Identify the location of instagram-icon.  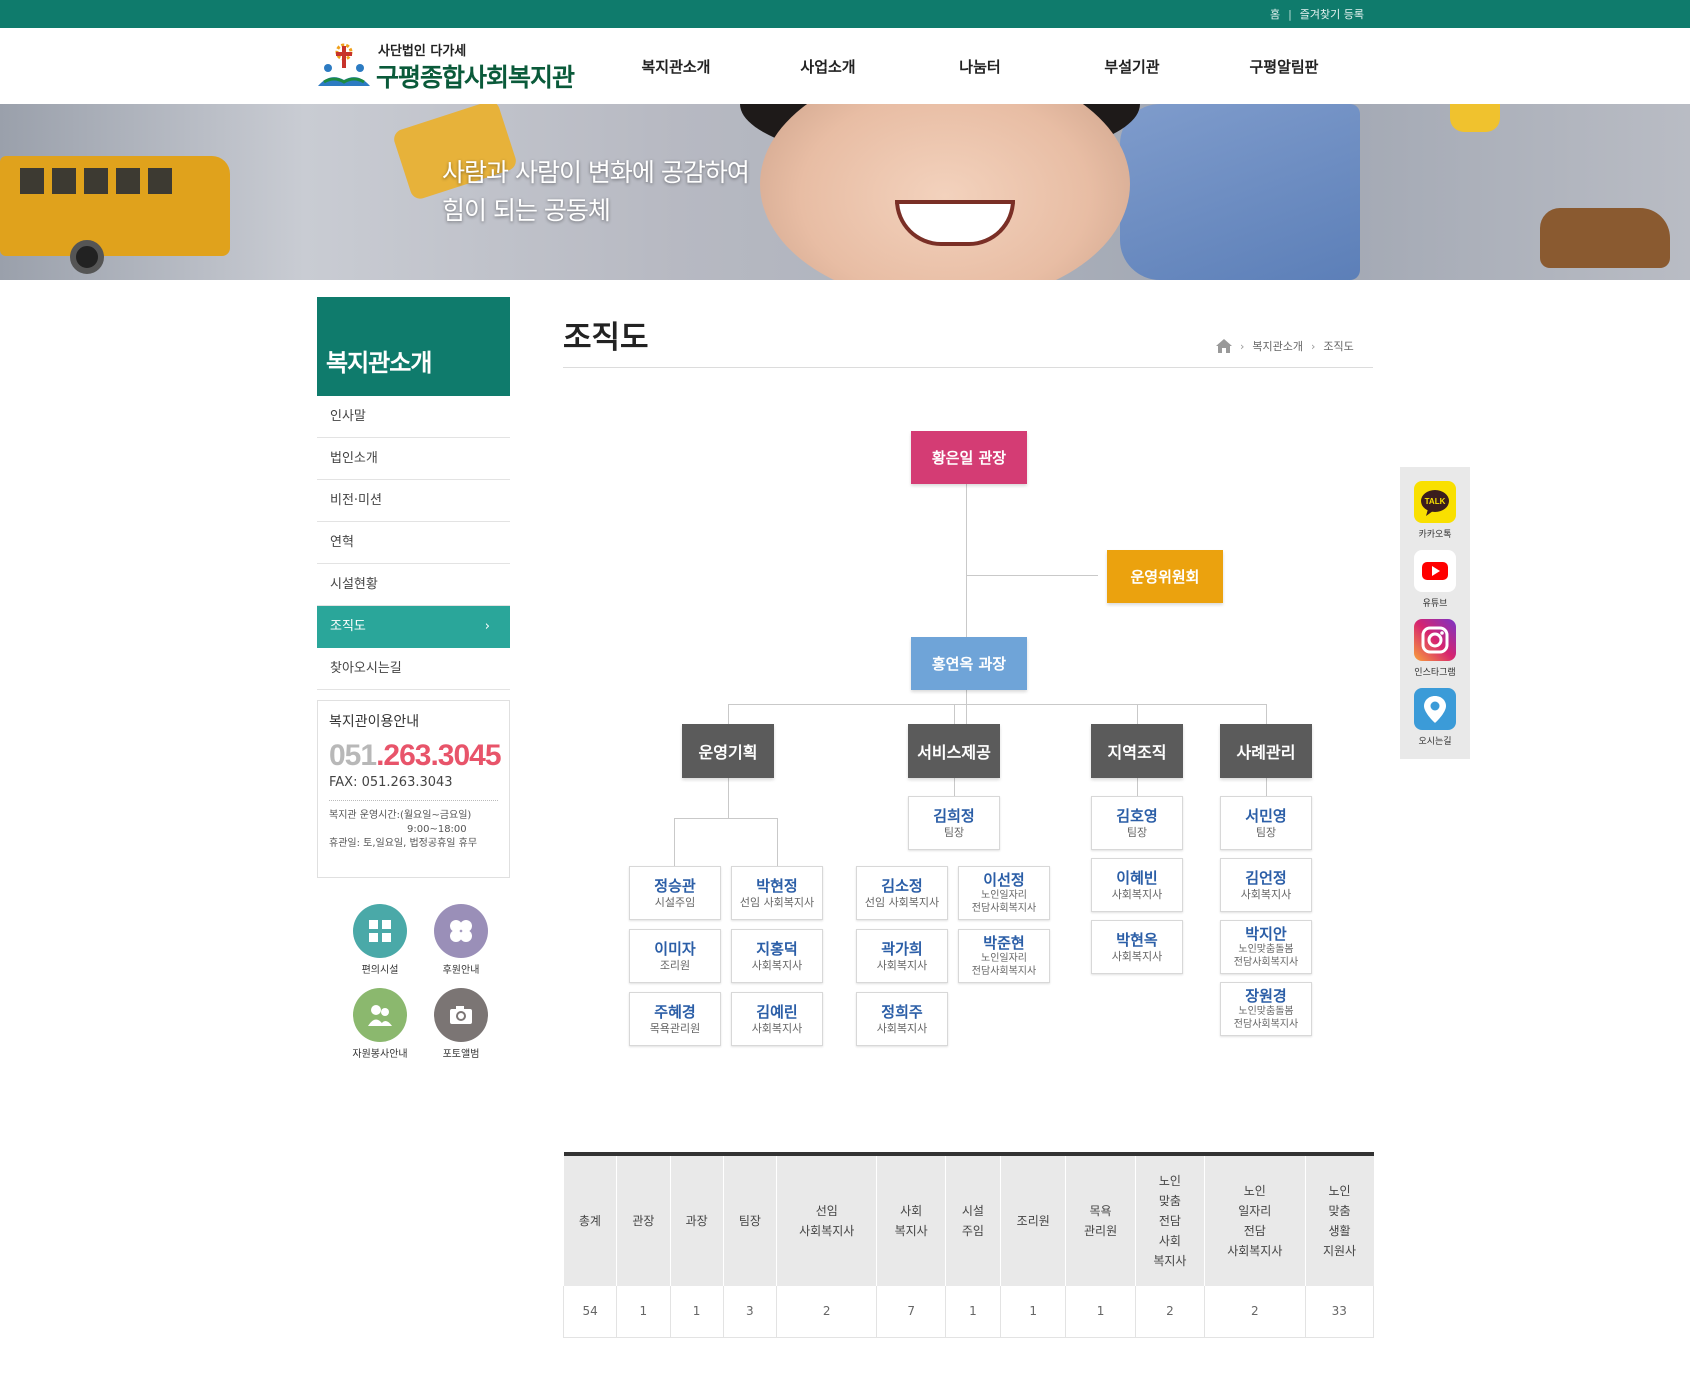
(1435, 640).